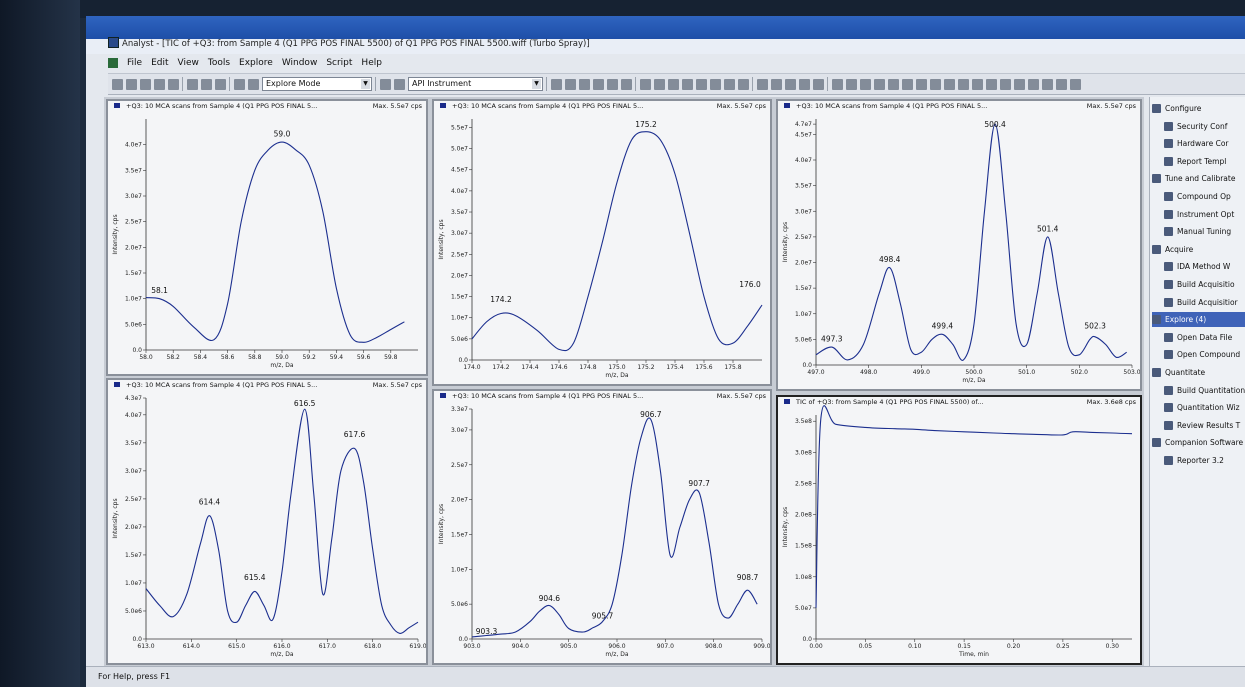 Image resolution: width=1245 pixels, height=687 pixels. I want to click on open-icon, so click(131, 84).